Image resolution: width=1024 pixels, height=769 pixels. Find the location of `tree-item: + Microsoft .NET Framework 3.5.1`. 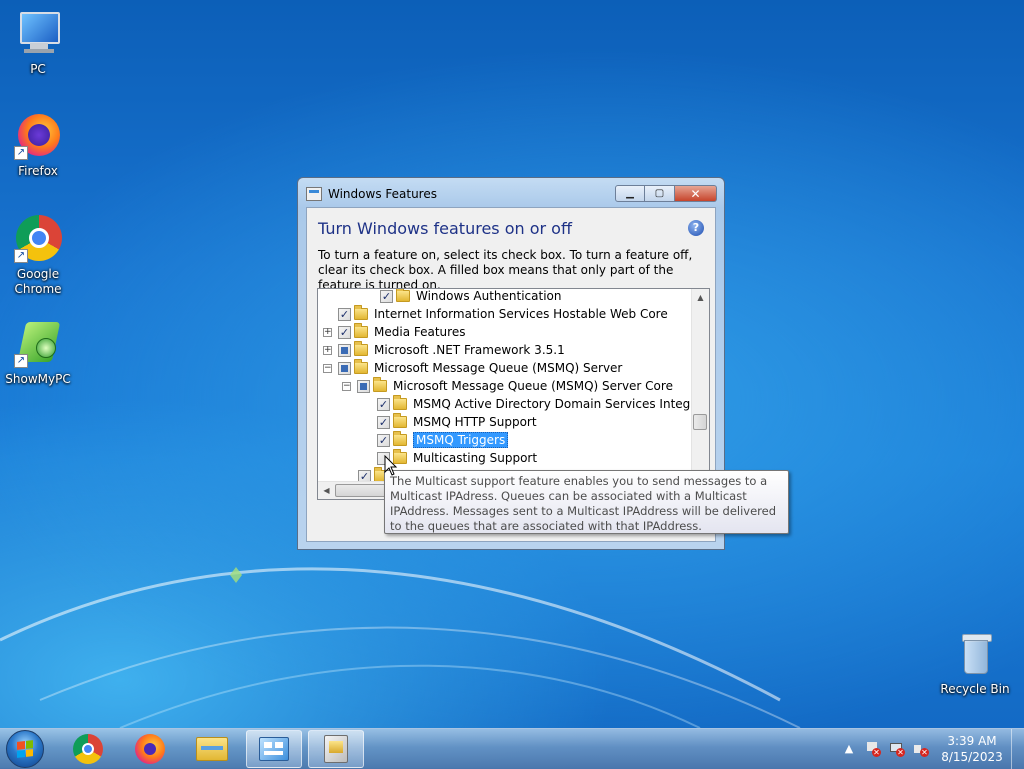

tree-item: + Microsoft .NET Framework 3.5.1 is located at coordinates (444, 350).